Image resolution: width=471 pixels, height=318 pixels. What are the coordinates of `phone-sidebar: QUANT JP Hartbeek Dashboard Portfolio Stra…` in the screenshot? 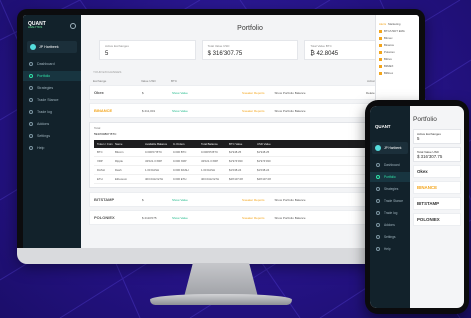 It's located at (390, 207).